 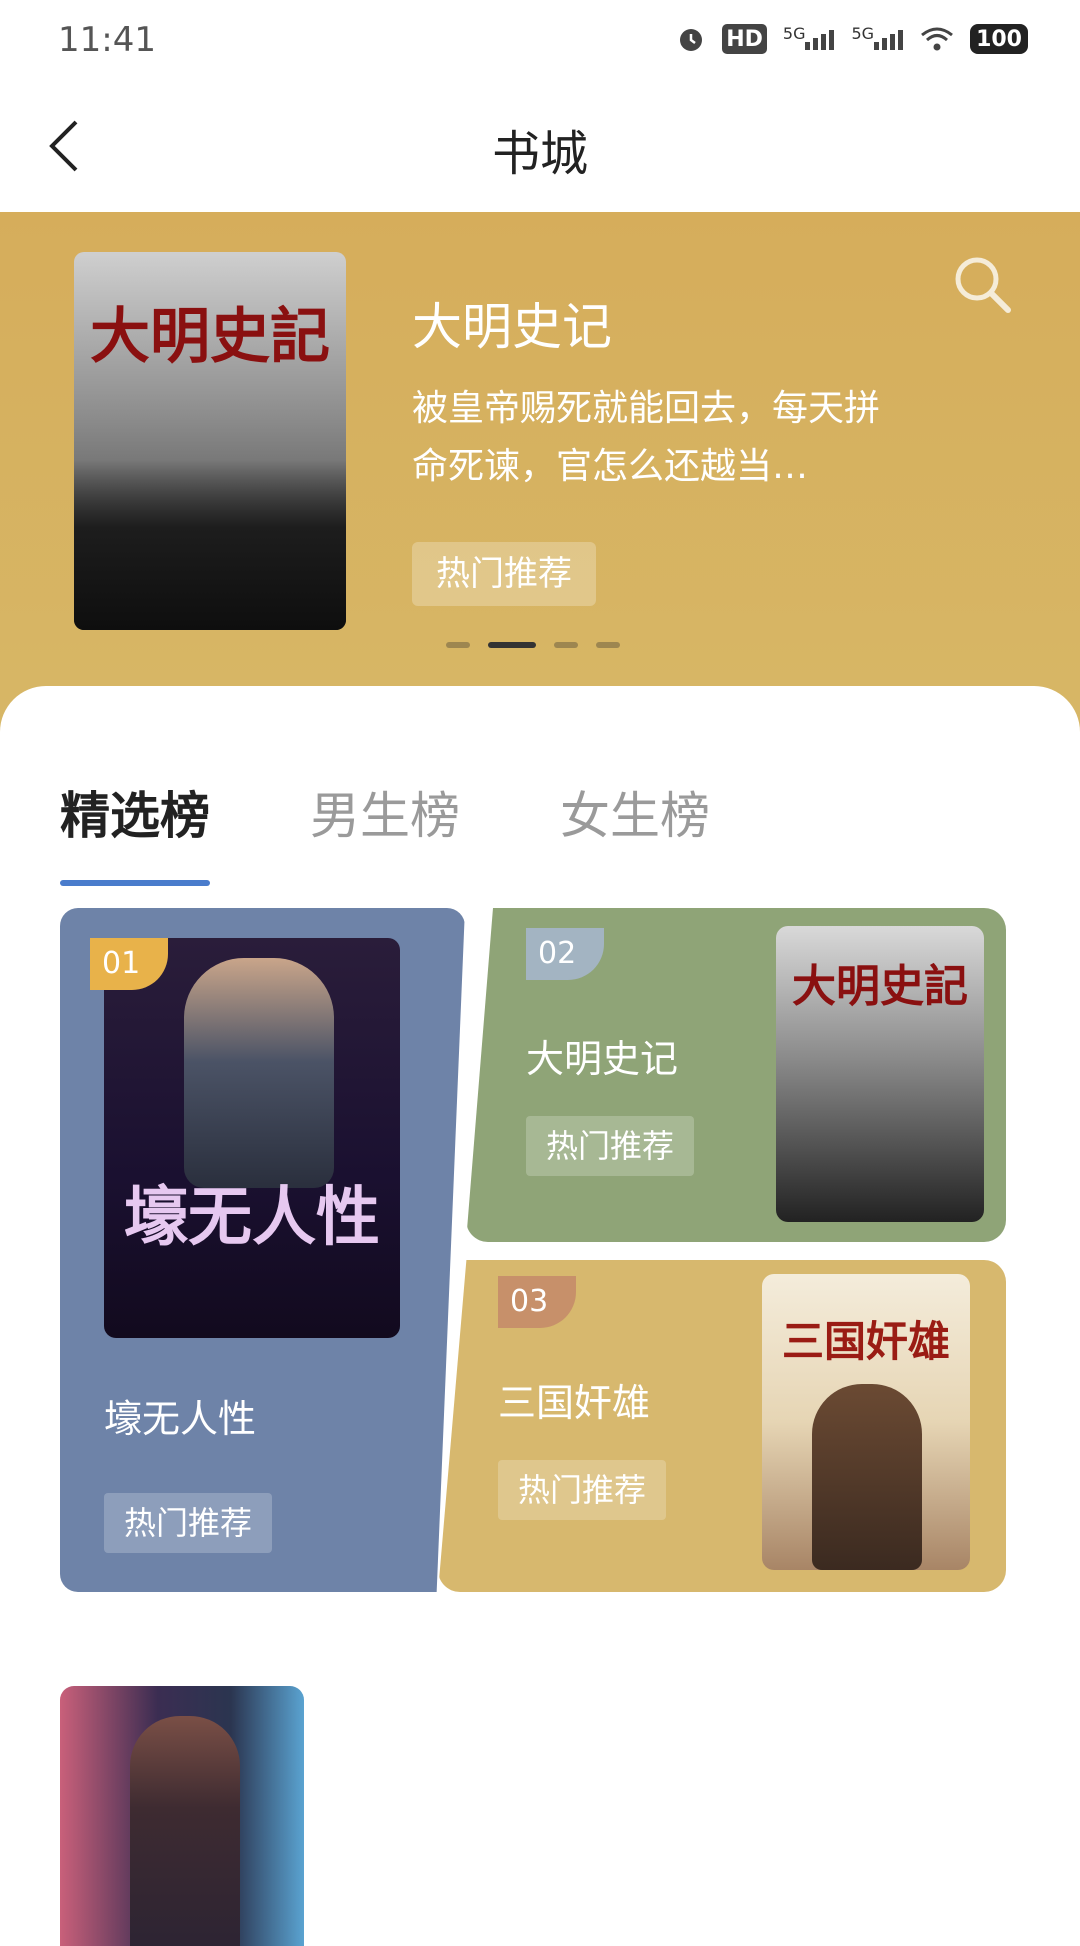 What do you see at coordinates (565, 954) in the screenshot?
I see `rank-badge: 02` at bounding box center [565, 954].